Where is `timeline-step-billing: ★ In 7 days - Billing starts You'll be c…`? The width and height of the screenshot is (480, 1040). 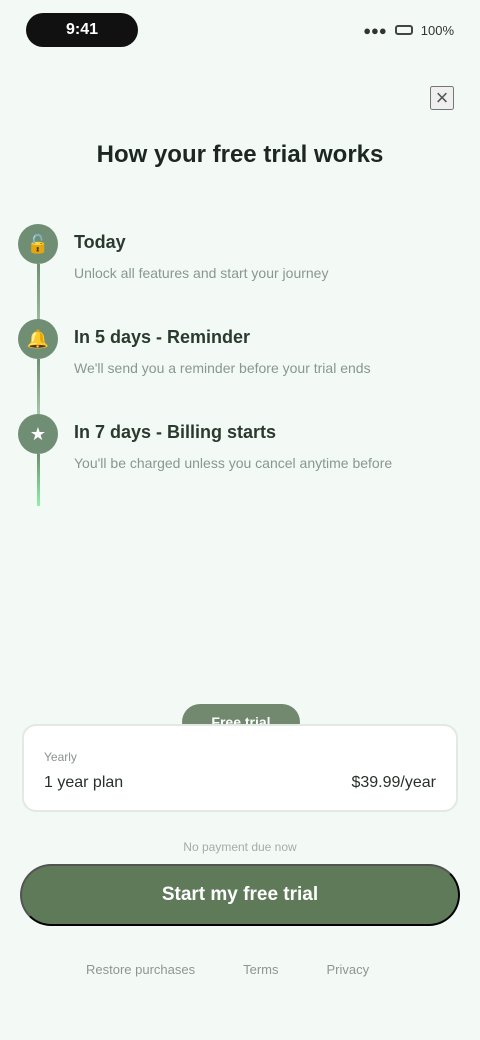 timeline-step-billing: ★ In 7 days - Billing starts You'll be c… is located at coordinates (238, 460).